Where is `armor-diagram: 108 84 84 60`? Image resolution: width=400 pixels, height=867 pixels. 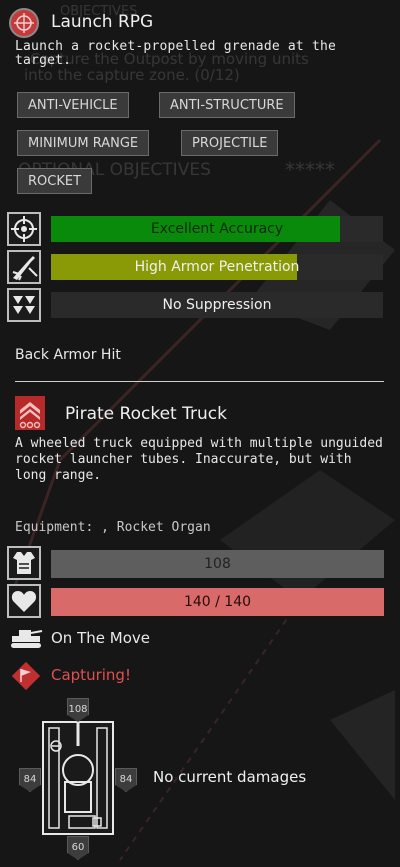
armor-diagram: 108 84 84 60 is located at coordinates (78, 779).